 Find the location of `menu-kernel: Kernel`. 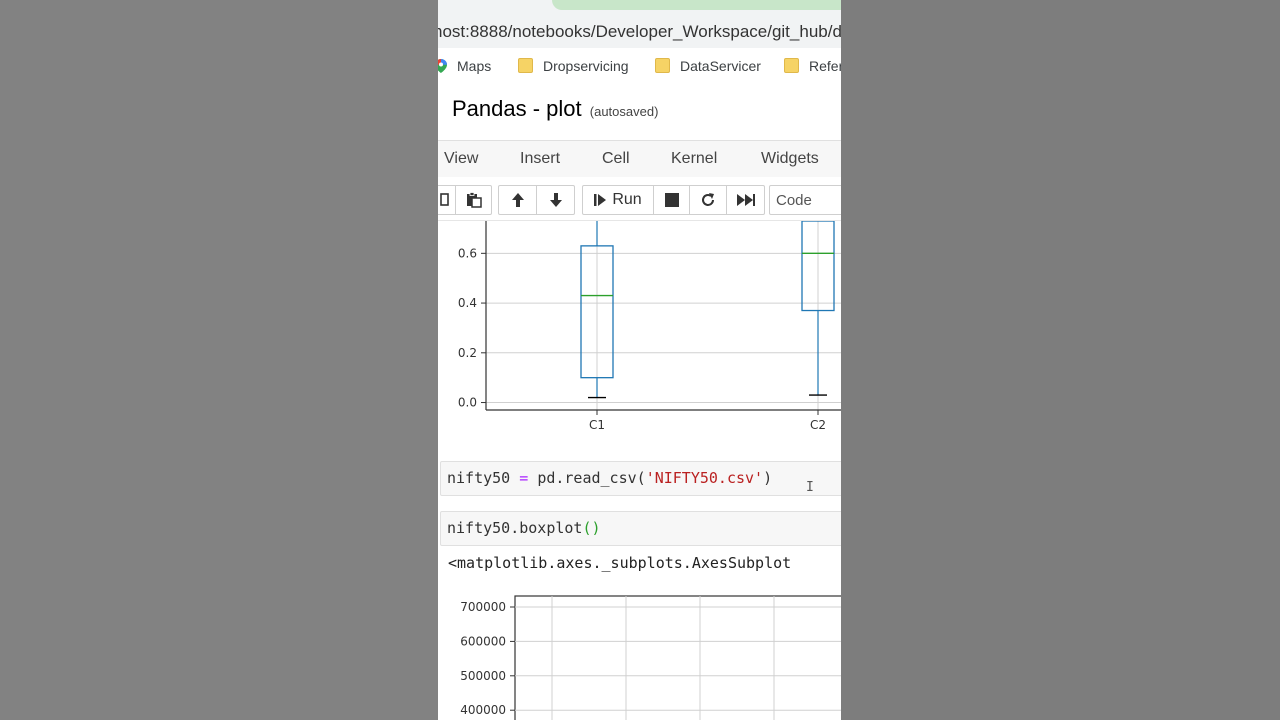

menu-kernel: Kernel is located at coordinates (694, 159).